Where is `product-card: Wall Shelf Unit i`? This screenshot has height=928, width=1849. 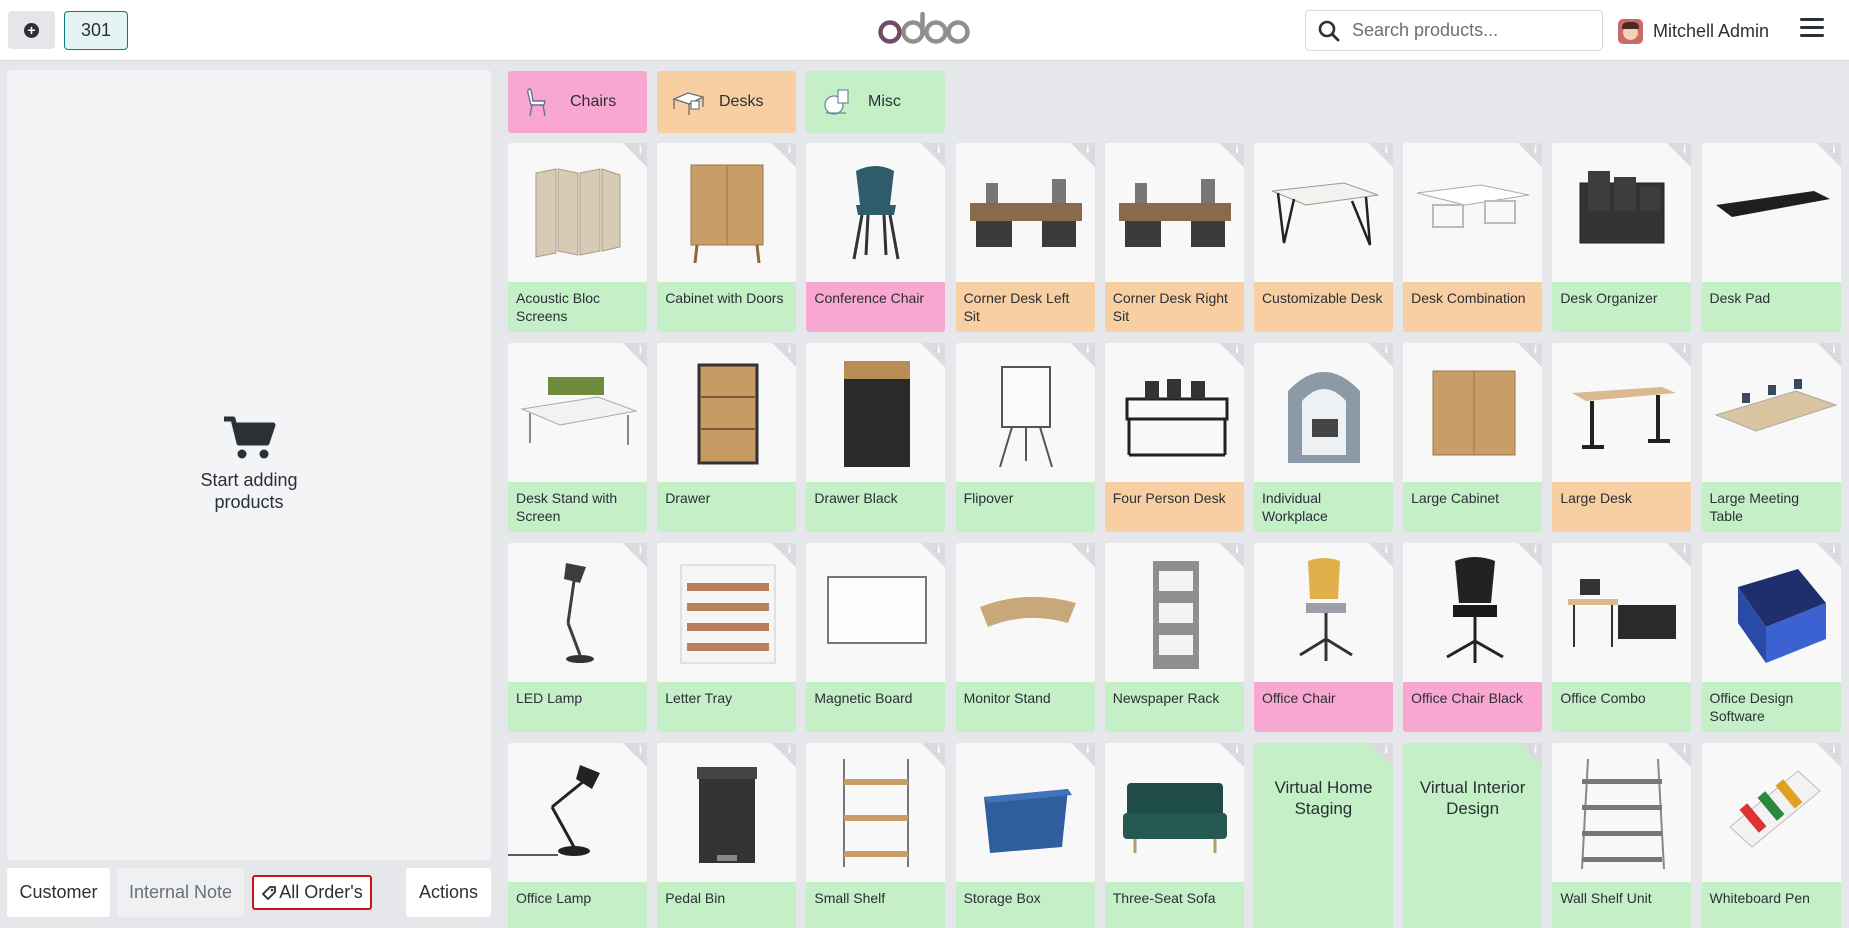
product-card: Wall Shelf Unit i is located at coordinates (1622, 835).